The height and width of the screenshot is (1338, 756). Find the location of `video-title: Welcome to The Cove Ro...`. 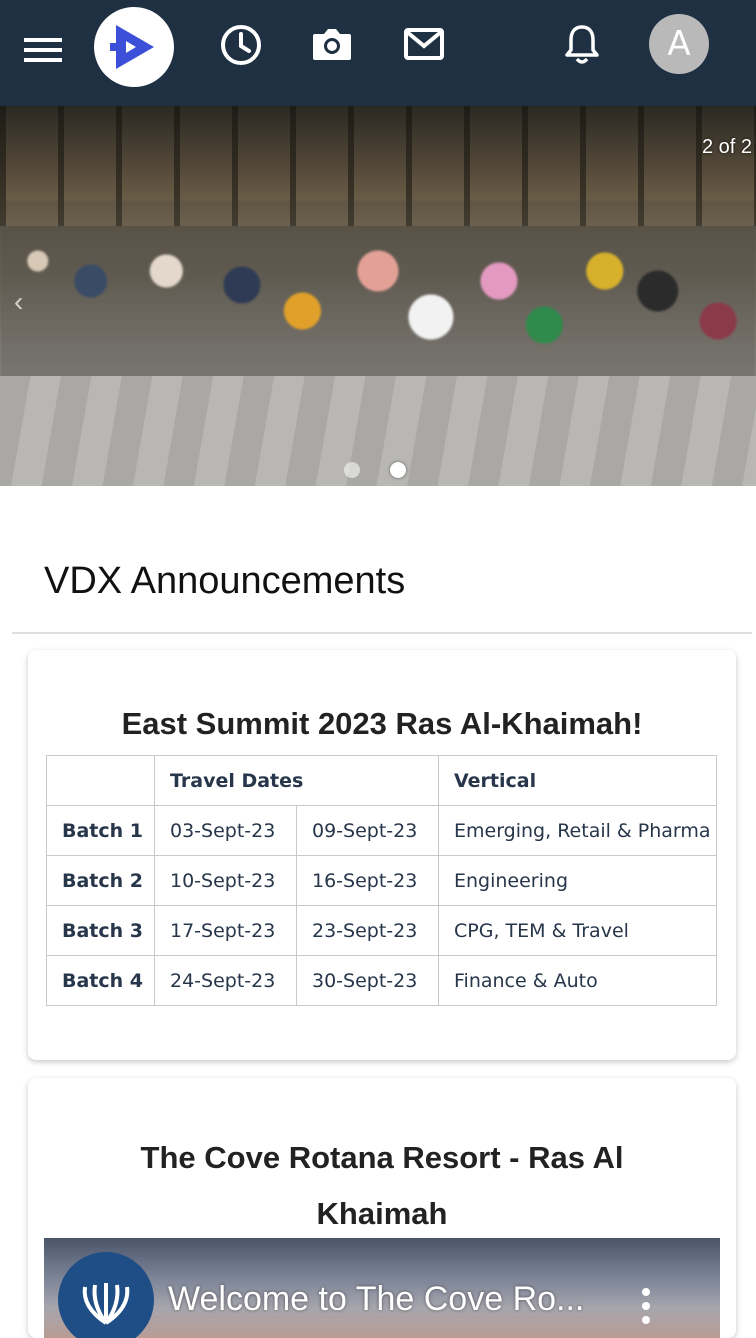

video-title: Welcome to The Cove Ro... is located at coordinates (376, 1299).